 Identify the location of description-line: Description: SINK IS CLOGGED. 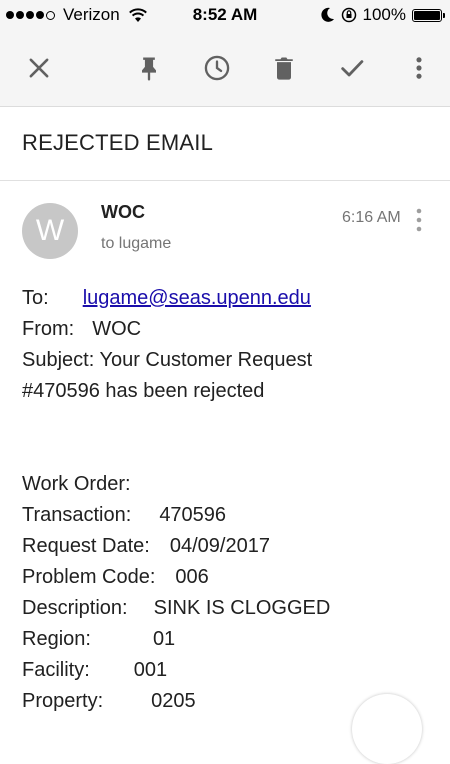
(227, 608).